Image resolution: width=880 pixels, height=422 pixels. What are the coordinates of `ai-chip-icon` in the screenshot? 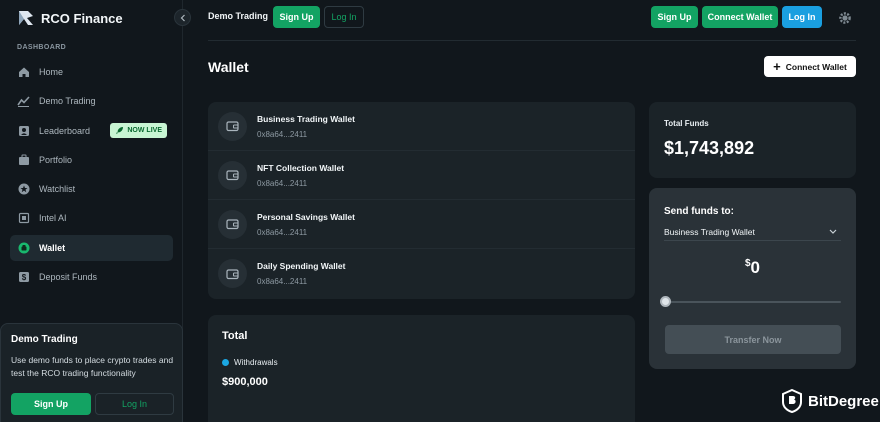 It's located at (23, 218).